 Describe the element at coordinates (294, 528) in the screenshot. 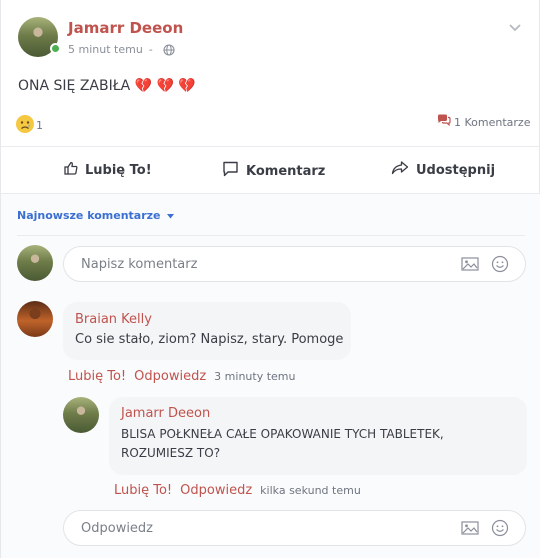

I see `reply-input: Odpowiedz` at that location.